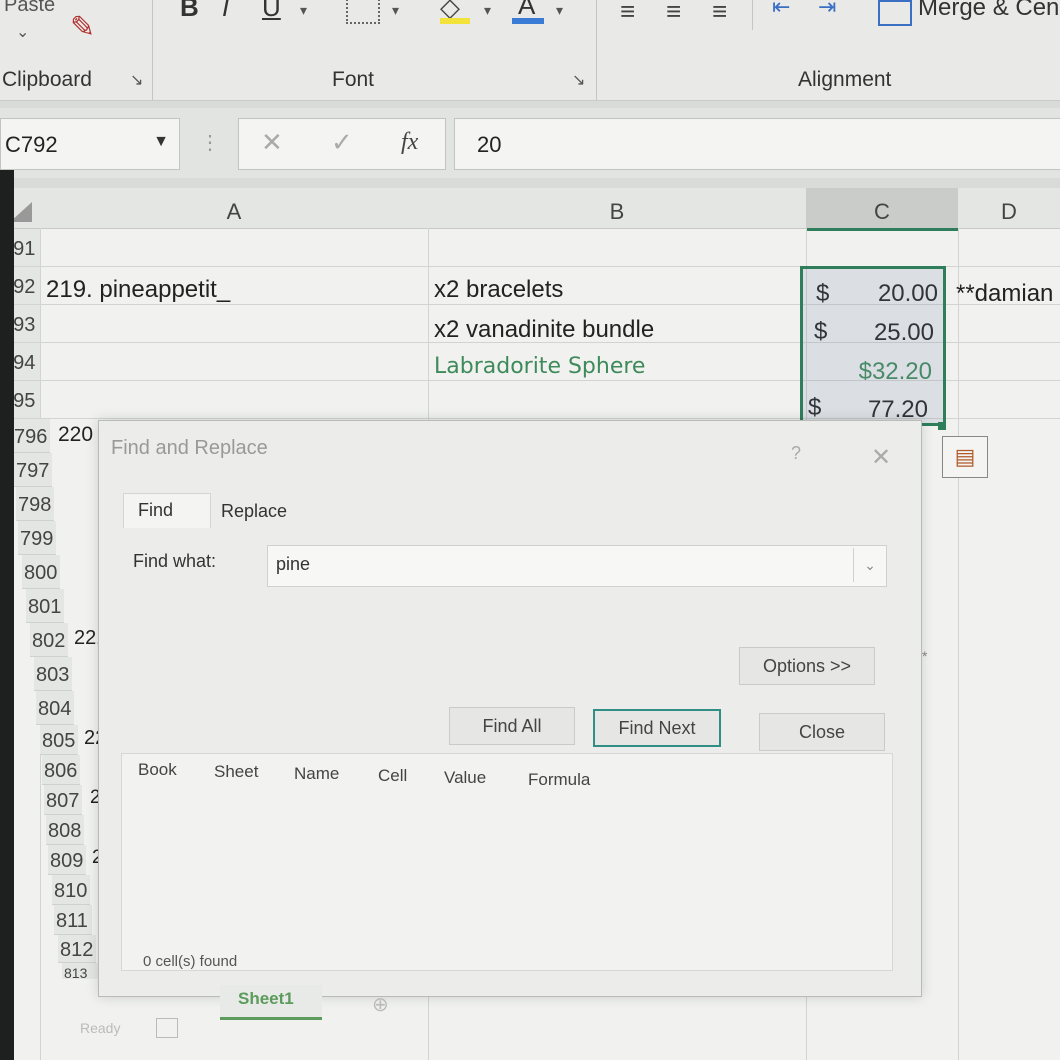 This screenshot has height=1060, width=1060. Describe the element at coordinates (59, 740) in the screenshot. I see `row-header: 805` at that location.